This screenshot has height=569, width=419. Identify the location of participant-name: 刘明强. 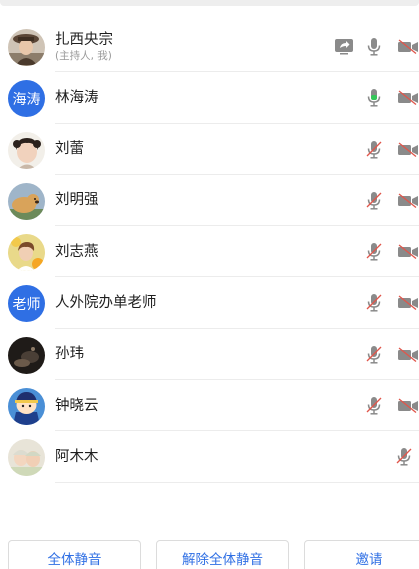
(77, 200).